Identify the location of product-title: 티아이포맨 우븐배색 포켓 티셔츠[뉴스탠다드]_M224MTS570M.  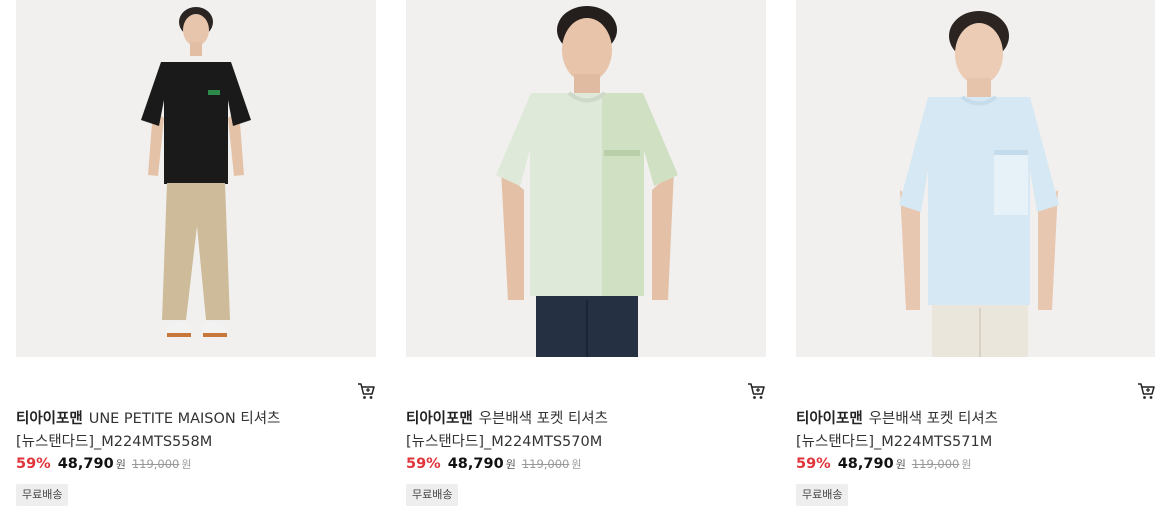
(576, 431).